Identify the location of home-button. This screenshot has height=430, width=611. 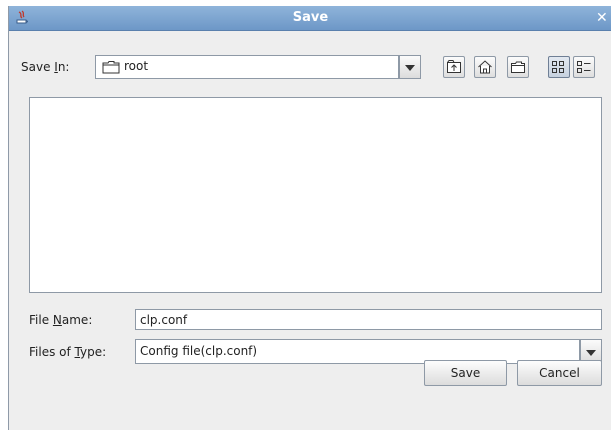
(485, 67).